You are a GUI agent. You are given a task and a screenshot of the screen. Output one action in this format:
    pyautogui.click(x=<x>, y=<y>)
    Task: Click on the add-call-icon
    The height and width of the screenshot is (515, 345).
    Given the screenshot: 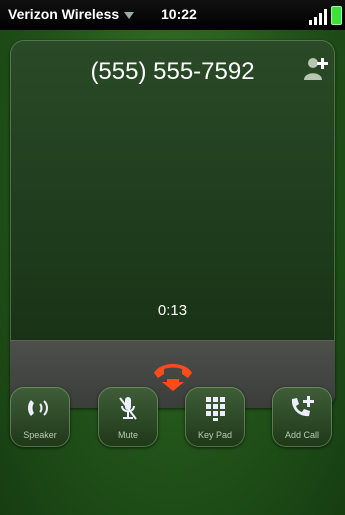 What is the action you would take?
    pyautogui.click(x=302, y=406)
    